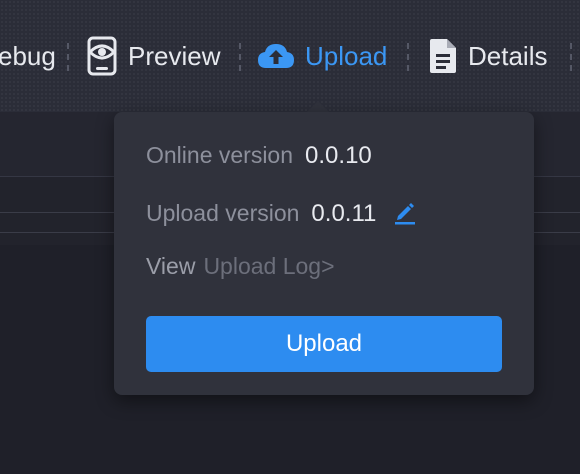  Describe the element at coordinates (338, 155) in the screenshot. I see `online-version-value: 0.0.10` at that location.